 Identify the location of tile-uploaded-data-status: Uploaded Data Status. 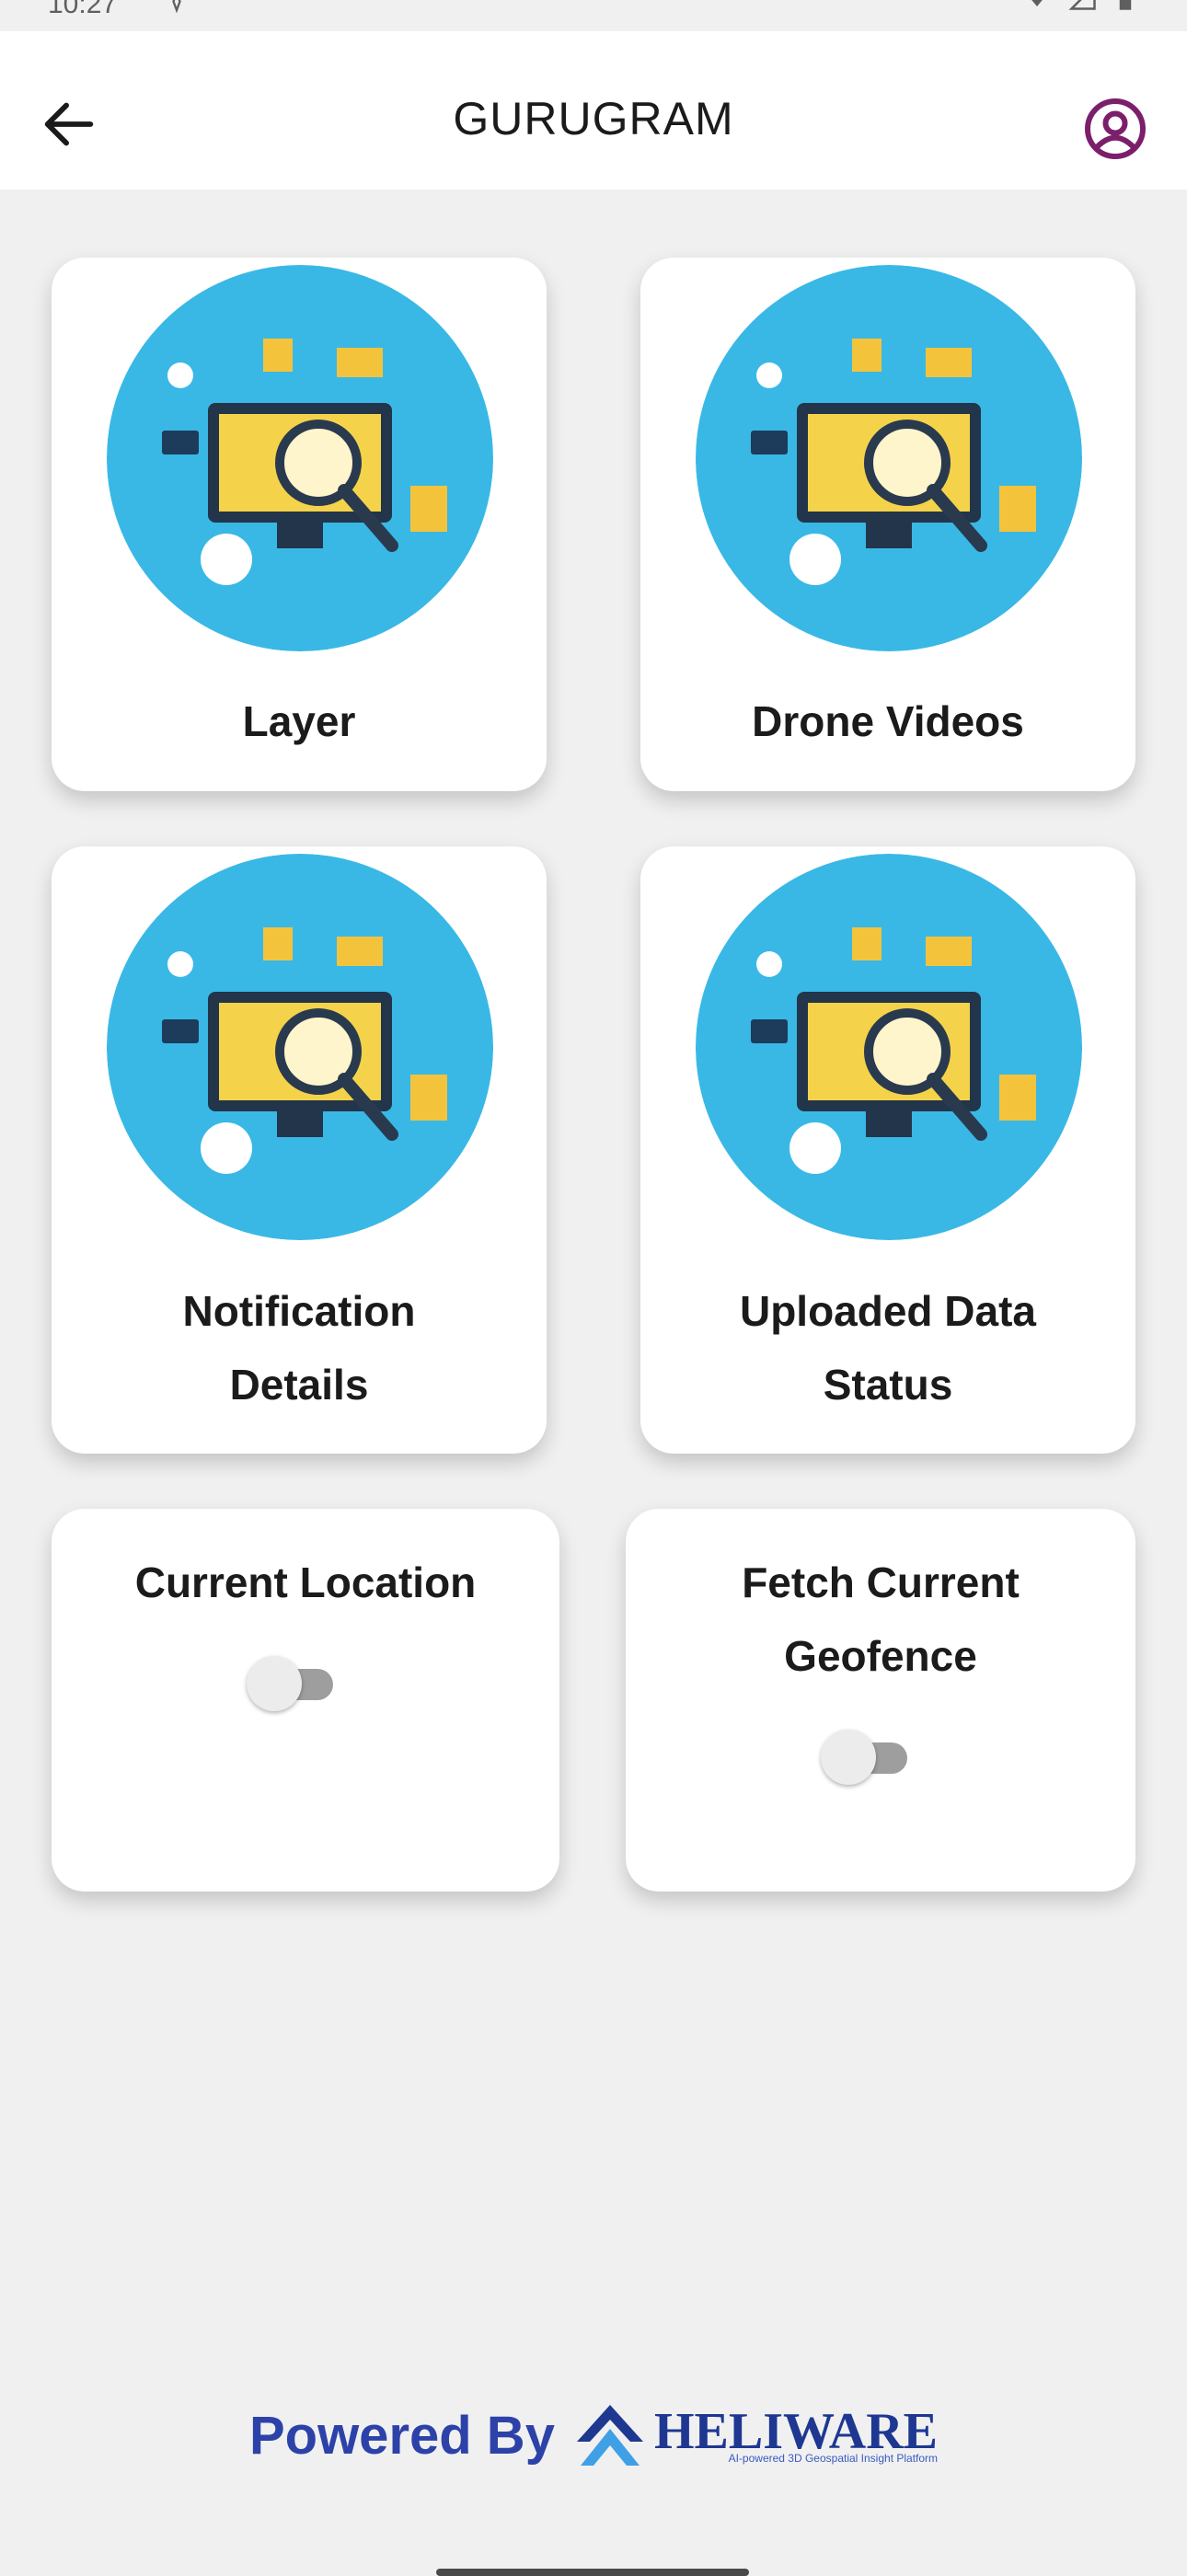
(887, 1150).